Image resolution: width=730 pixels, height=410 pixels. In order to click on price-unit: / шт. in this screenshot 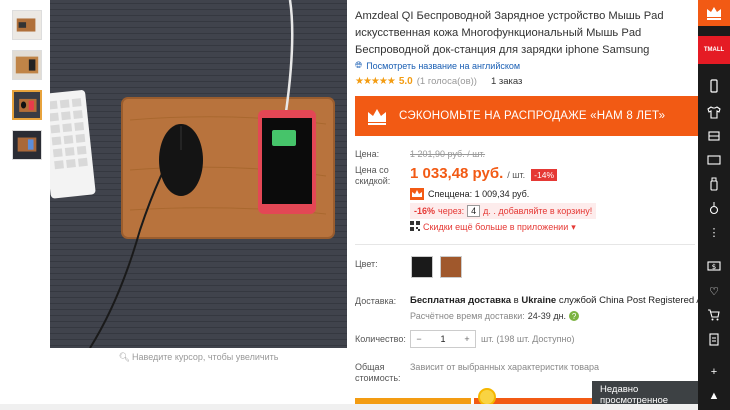, I will do `click(516, 175)`.